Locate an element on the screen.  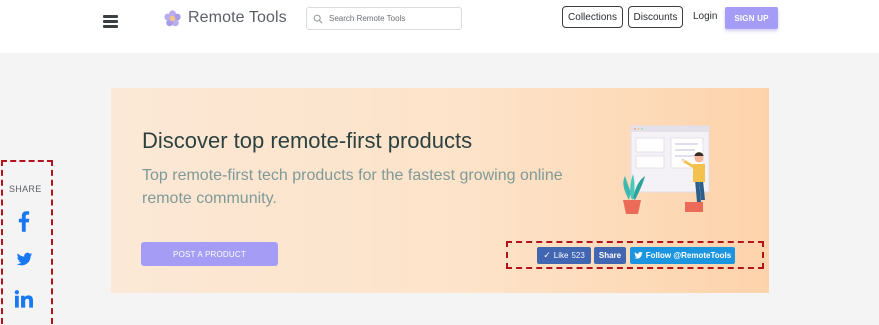
search-input is located at coordinates (394, 18).